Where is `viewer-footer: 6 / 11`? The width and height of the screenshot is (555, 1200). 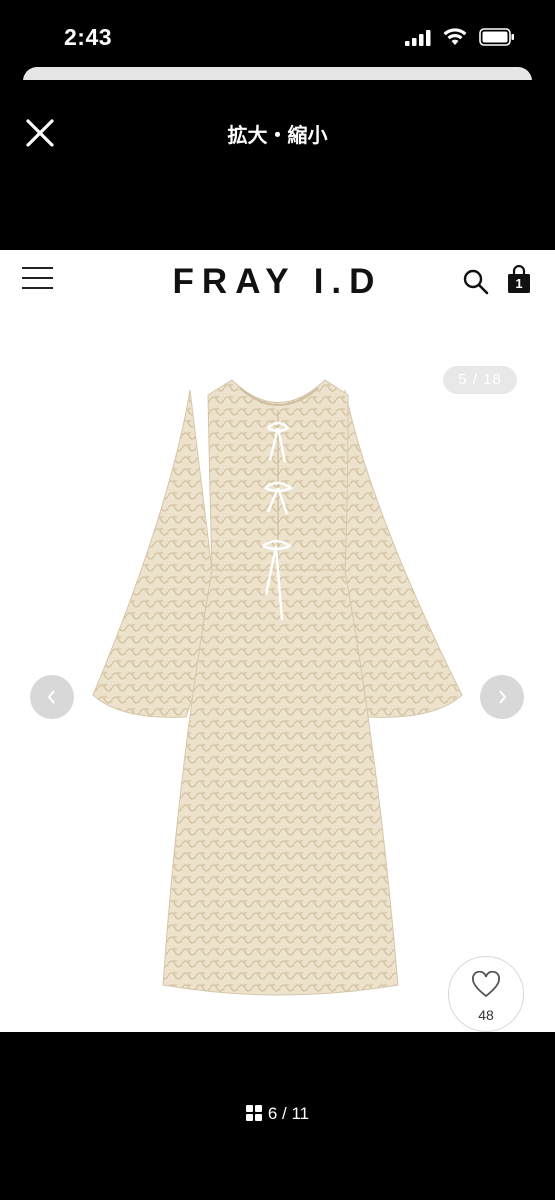 viewer-footer: 6 / 11 is located at coordinates (277, 1116).